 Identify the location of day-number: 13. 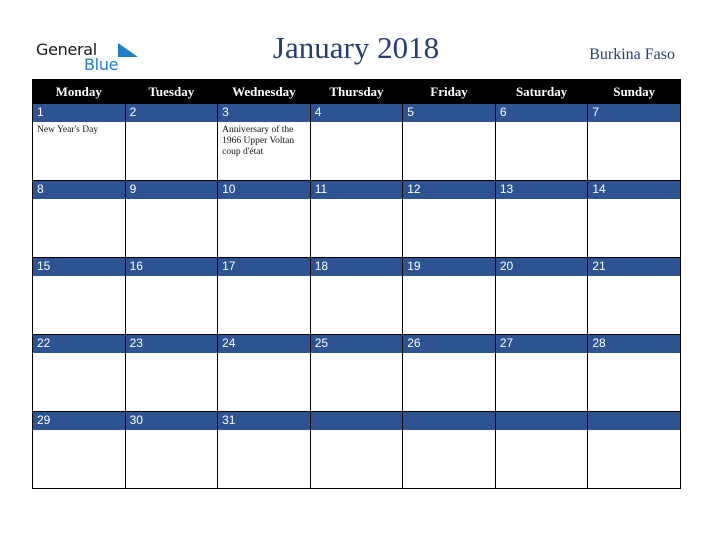
(541, 190).